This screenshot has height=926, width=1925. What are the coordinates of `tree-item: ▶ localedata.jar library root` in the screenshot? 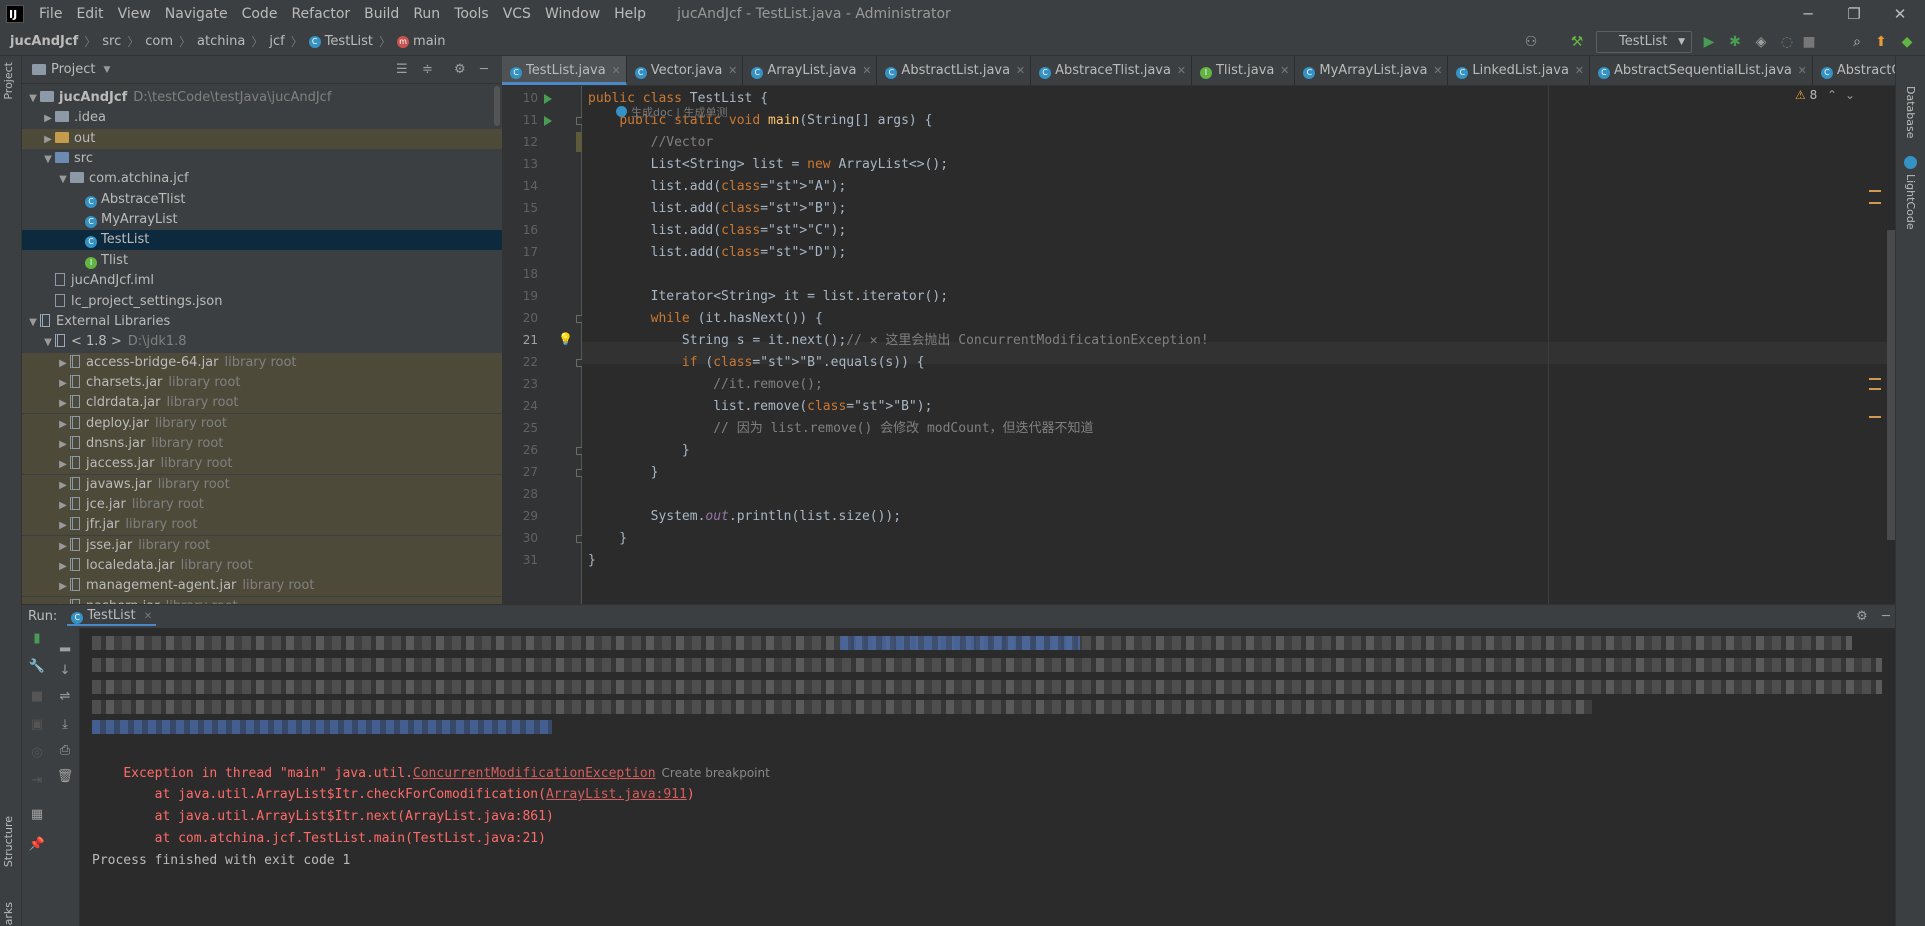 It's located at (262, 566).